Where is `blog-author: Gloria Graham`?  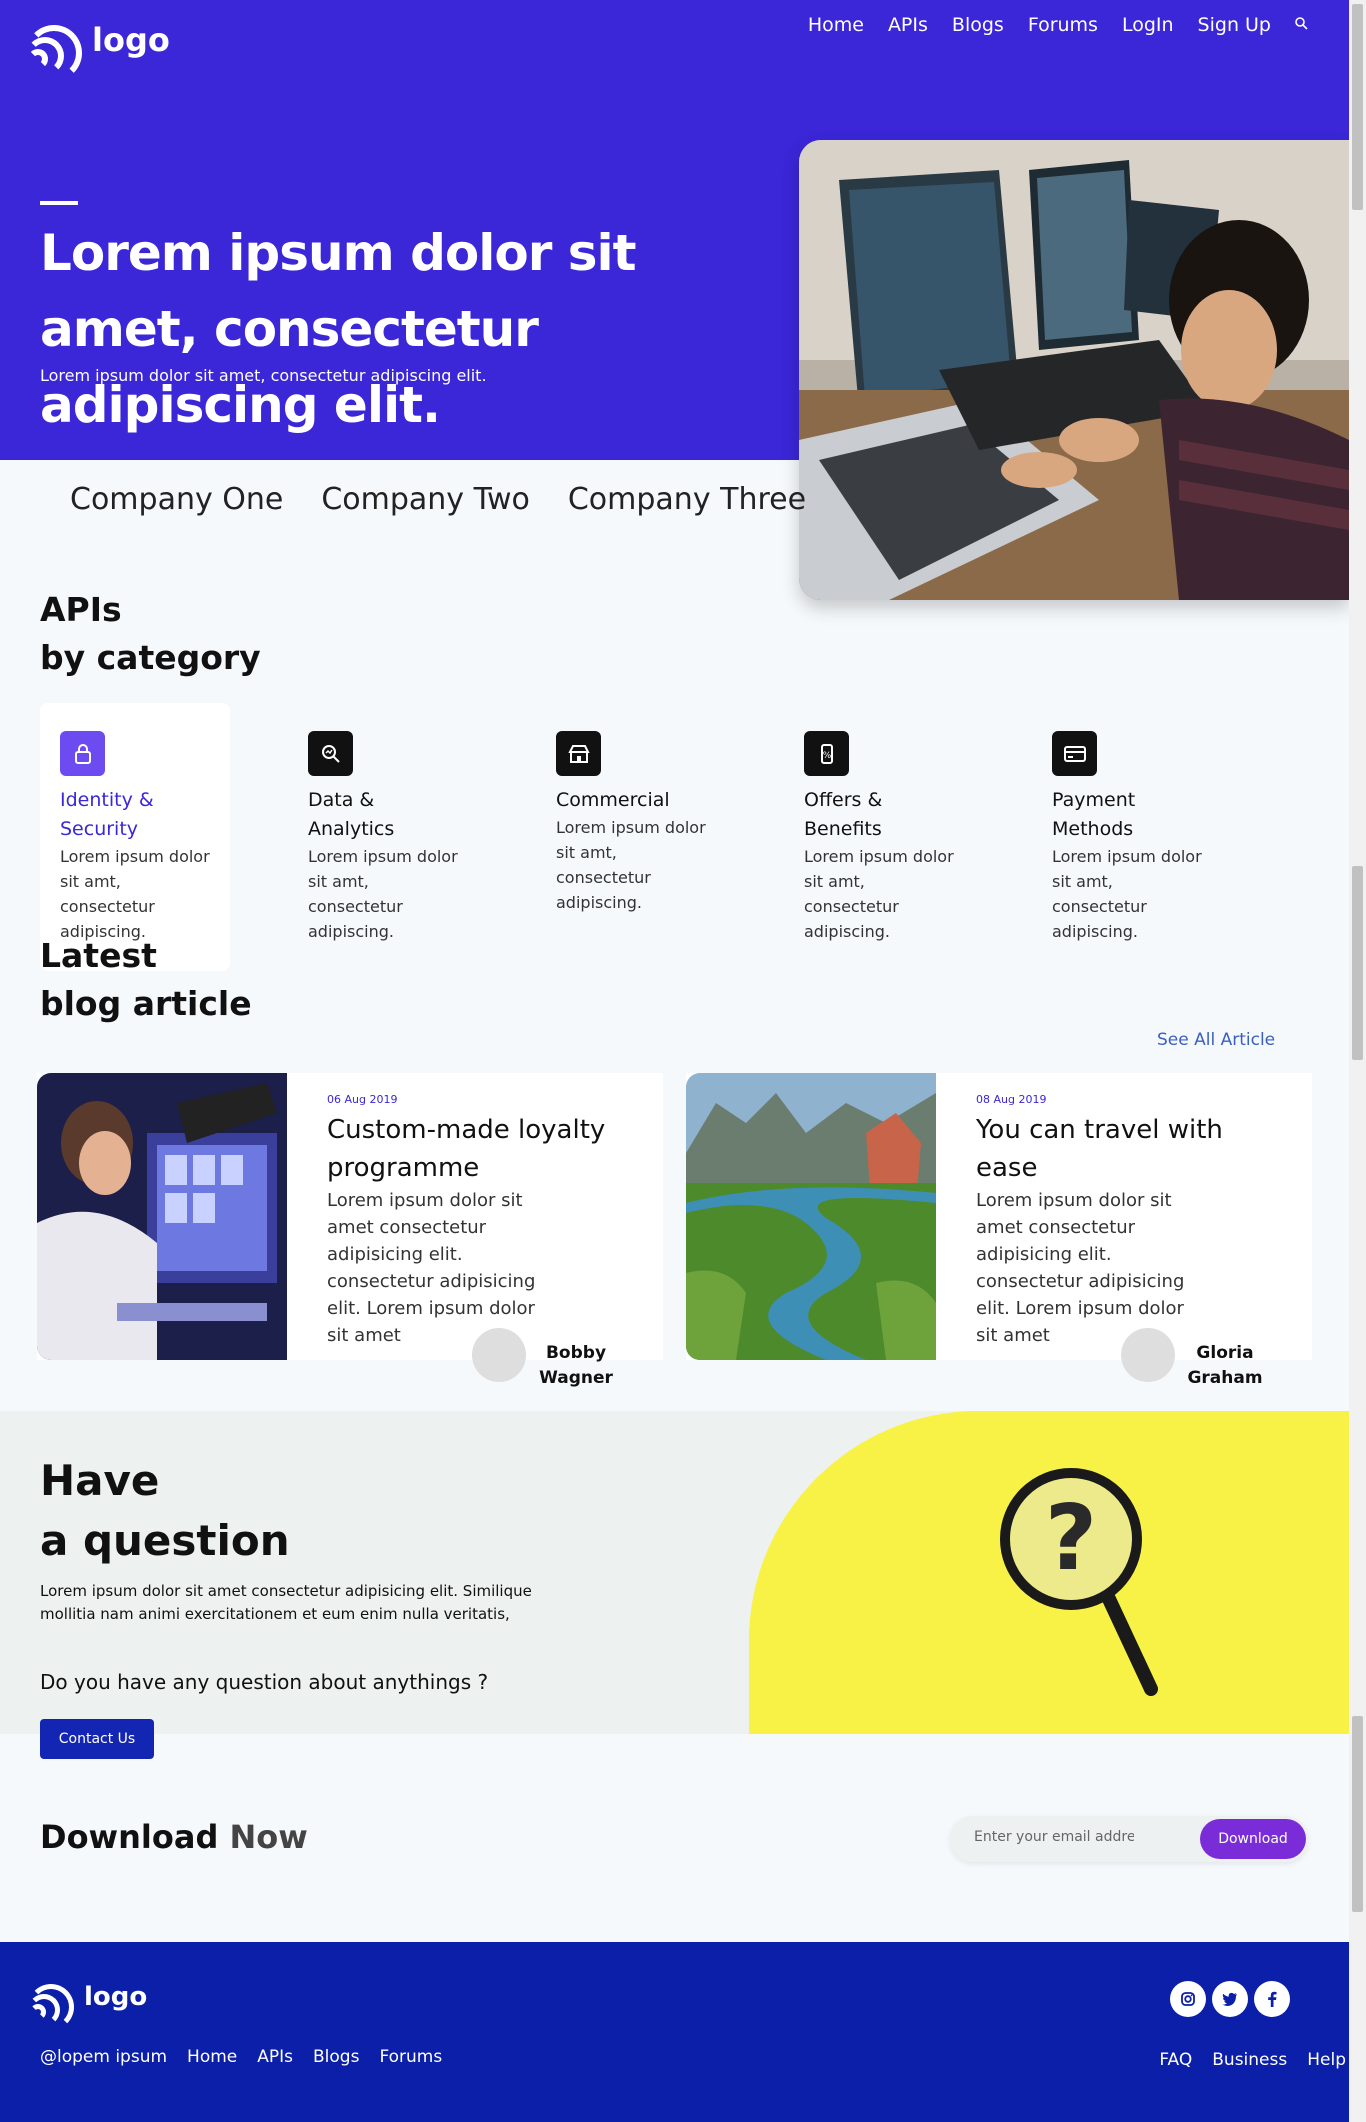
blog-author: Gloria Graham is located at coordinates (1225, 1365).